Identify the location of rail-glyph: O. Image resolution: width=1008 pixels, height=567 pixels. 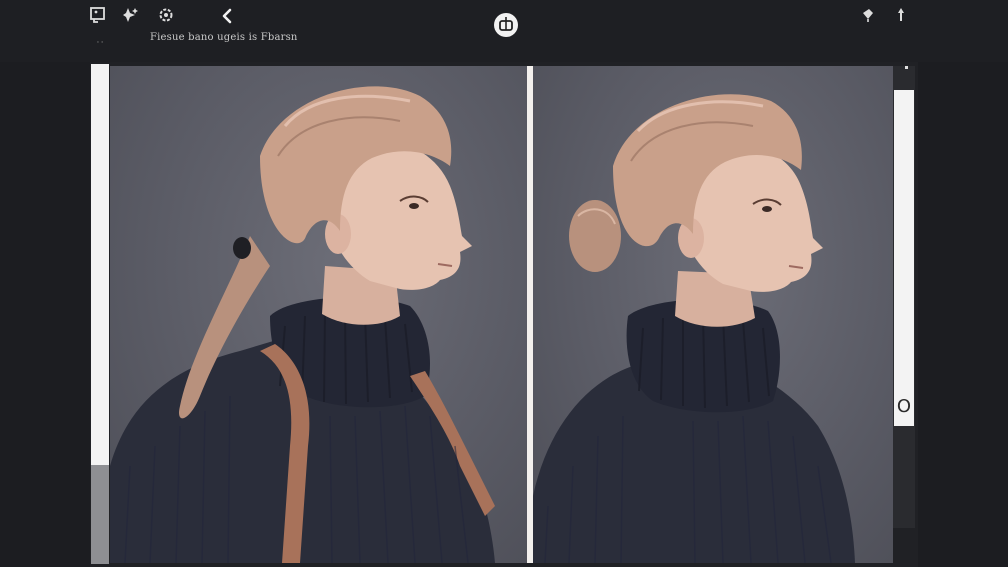
(904, 406).